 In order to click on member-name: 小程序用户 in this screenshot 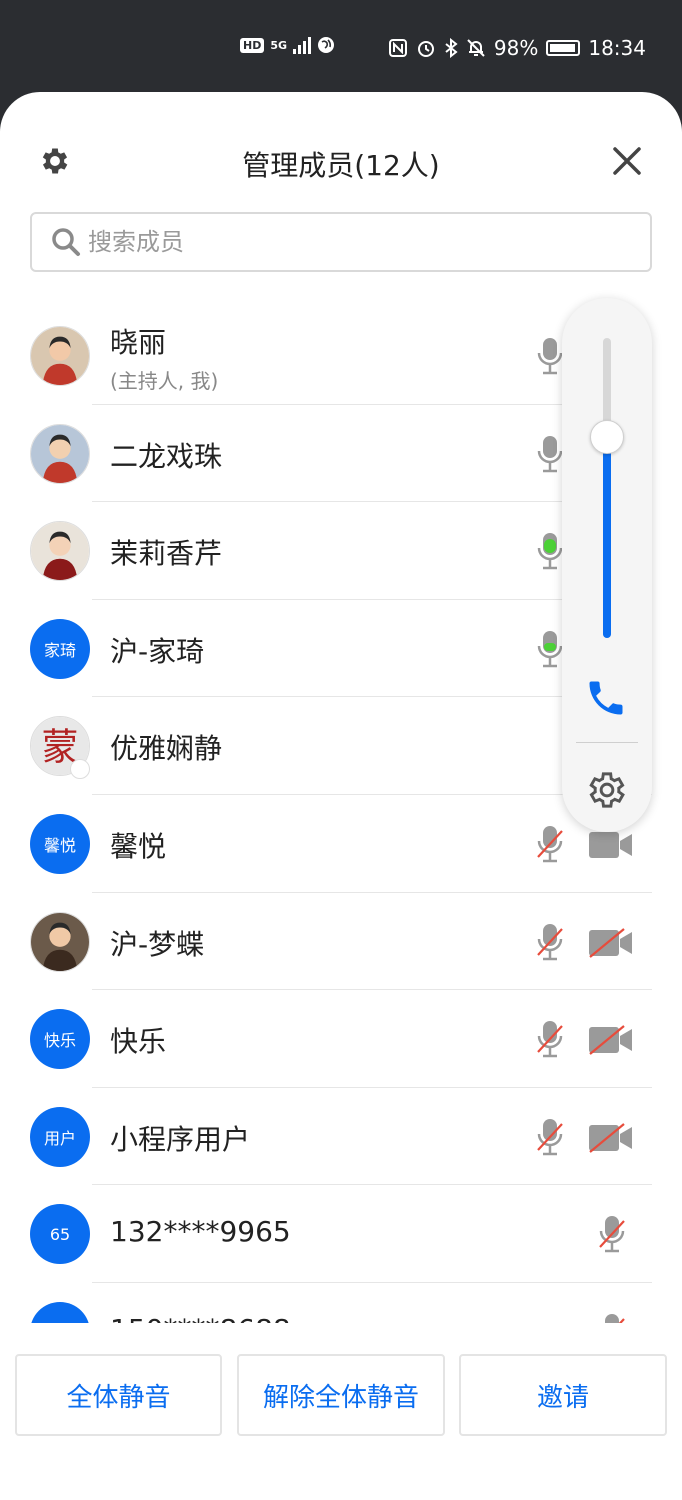, I will do `click(180, 1139)`.